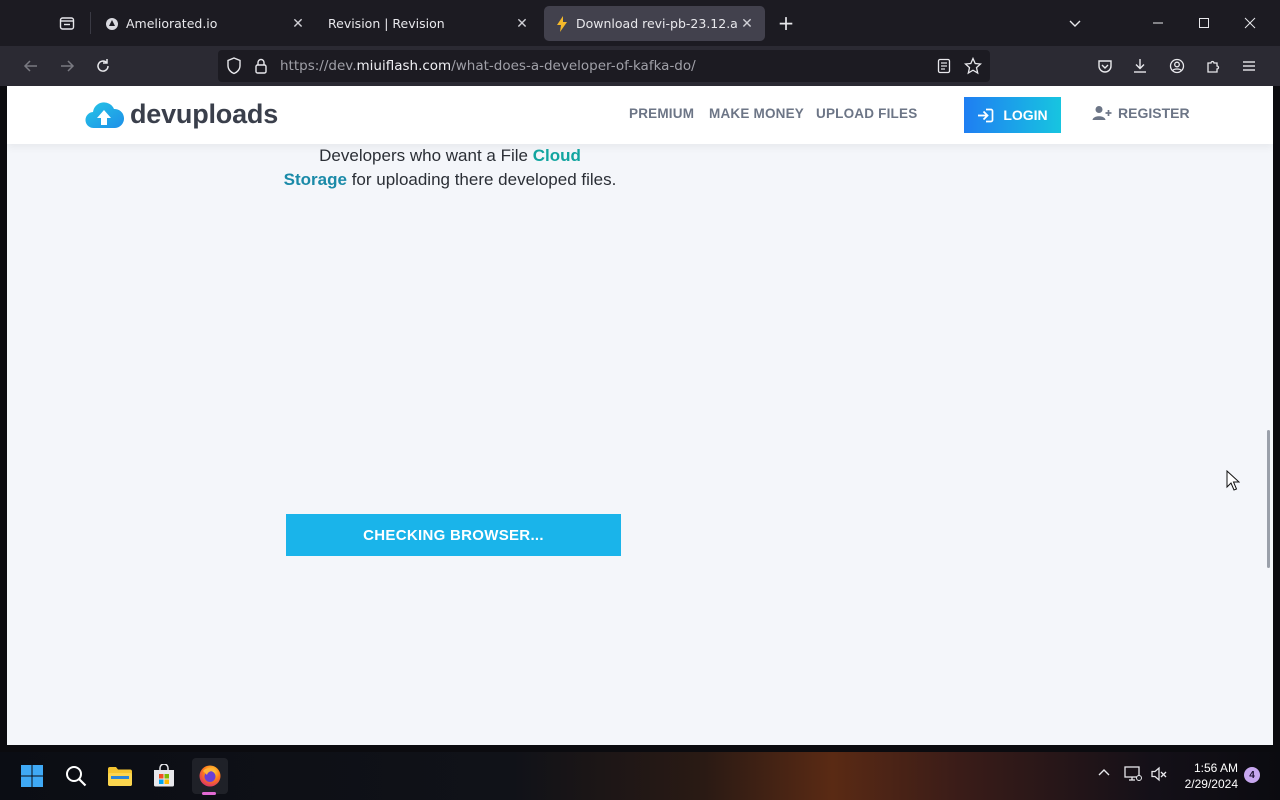  I want to click on clock-date: 2/29/2024, so click(1211, 784).